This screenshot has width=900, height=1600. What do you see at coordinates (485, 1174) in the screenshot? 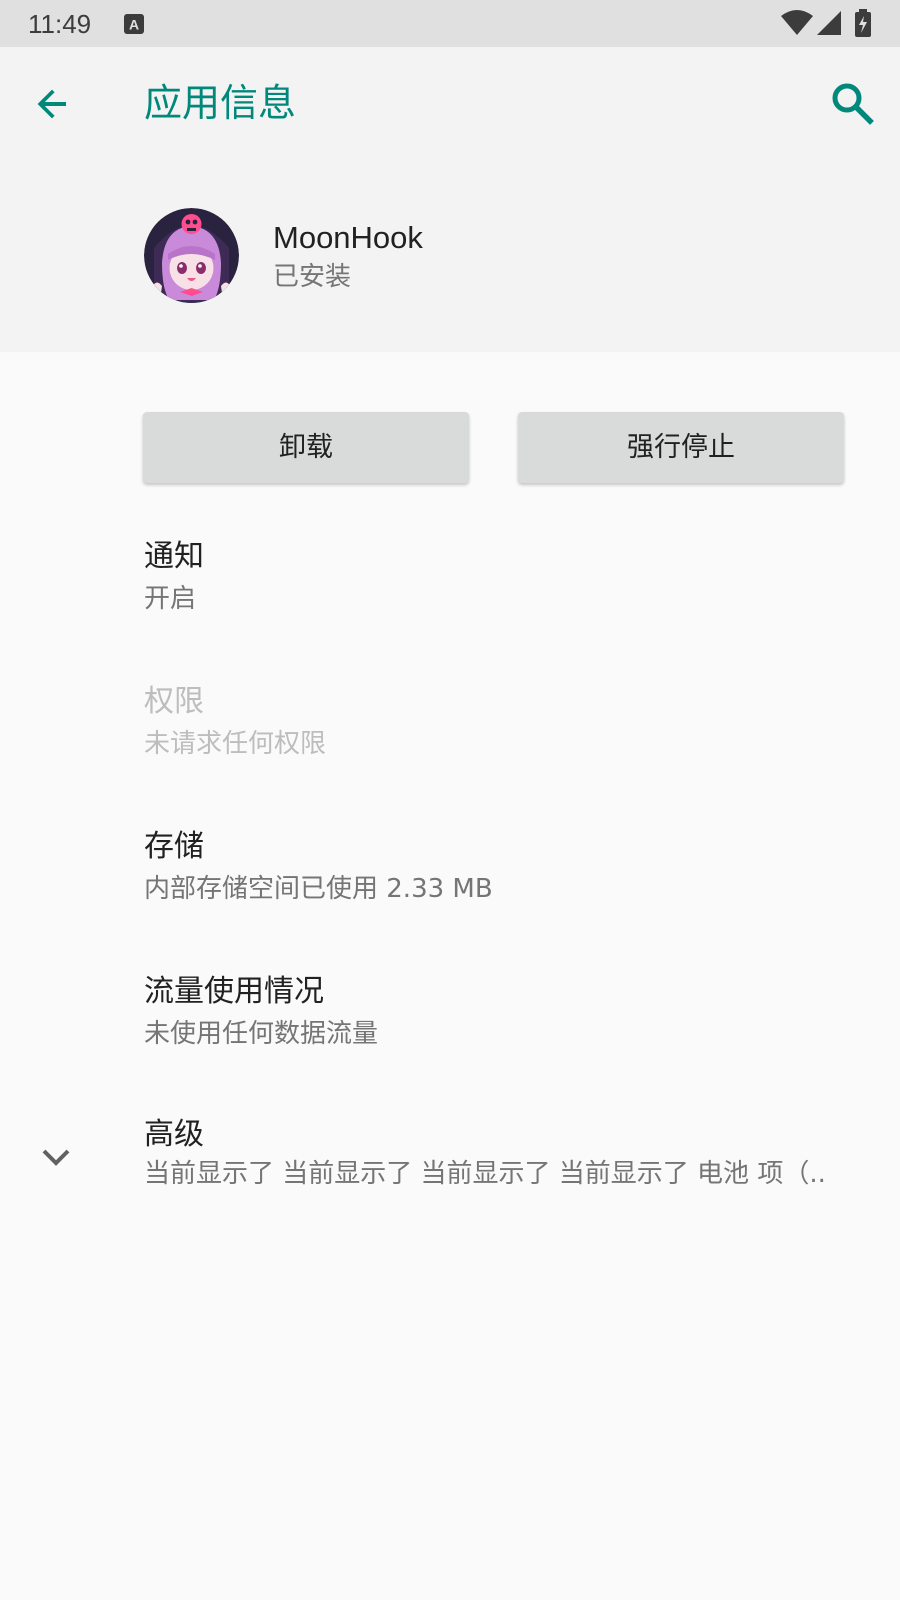
I see `pref-summary: 当前显示了 当前显示了 当前显示了 当前显示了 电池 项（..` at bounding box center [485, 1174].